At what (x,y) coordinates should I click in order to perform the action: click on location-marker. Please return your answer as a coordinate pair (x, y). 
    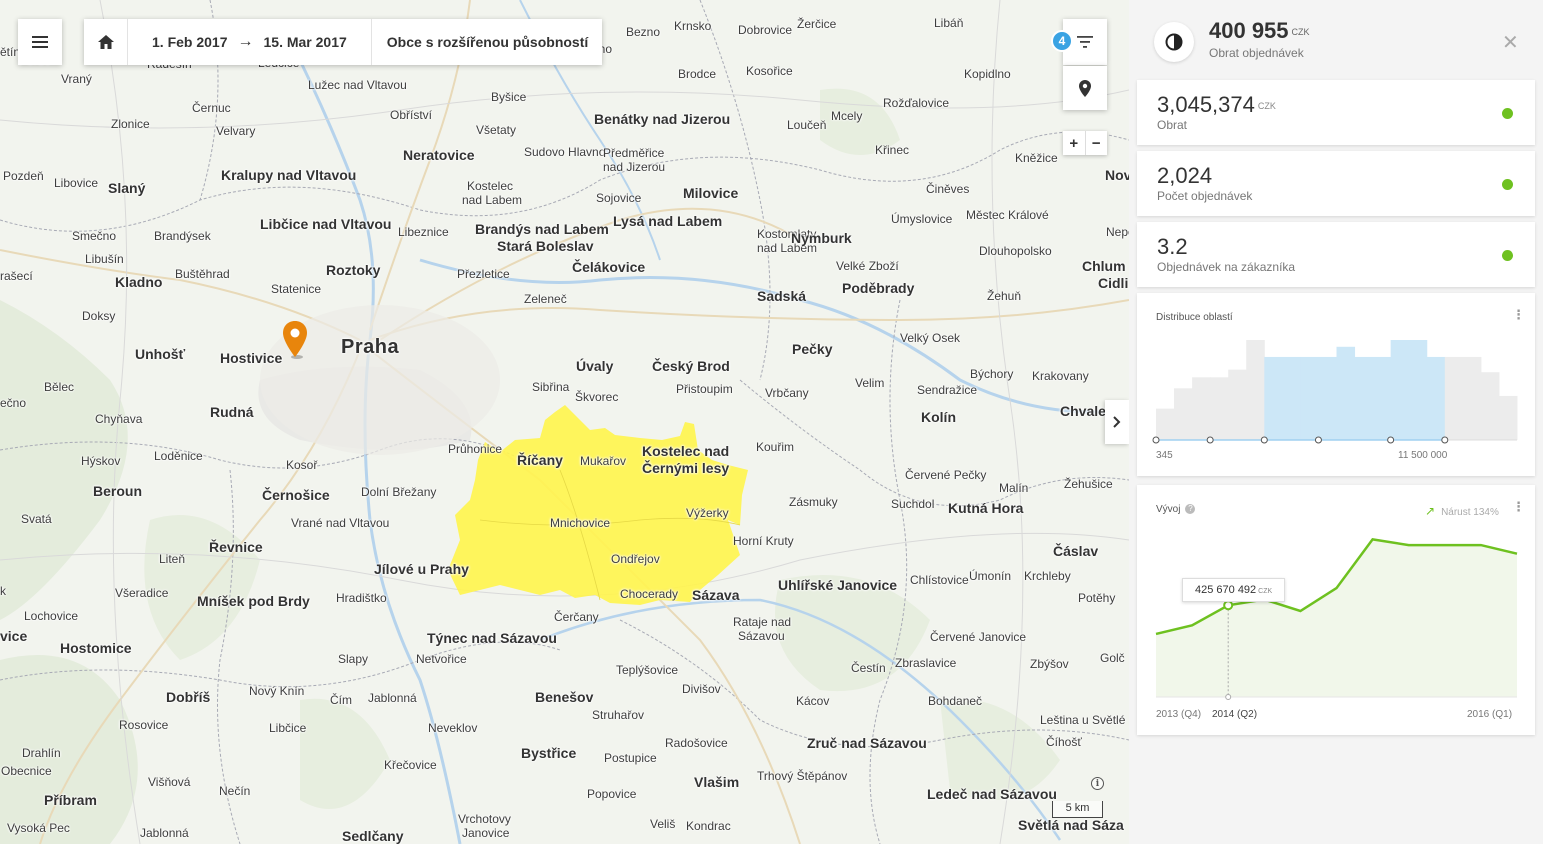
    Looking at the image, I should click on (295, 340).